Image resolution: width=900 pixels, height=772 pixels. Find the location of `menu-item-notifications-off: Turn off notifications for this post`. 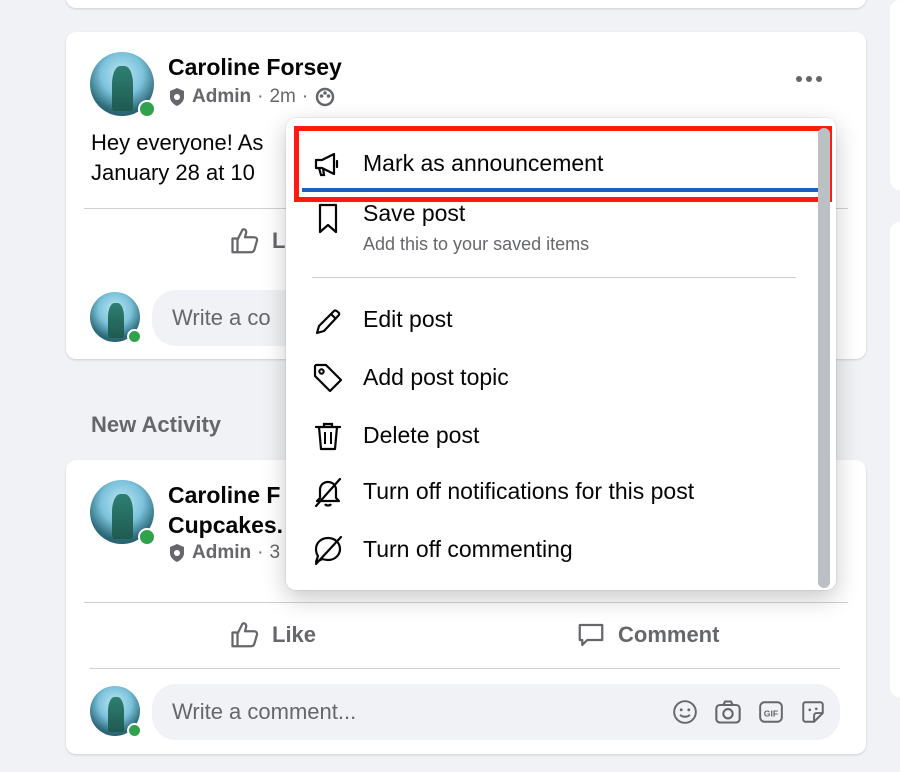

menu-item-notifications-off: Turn off notifications for this post is located at coordinates (546, 495).